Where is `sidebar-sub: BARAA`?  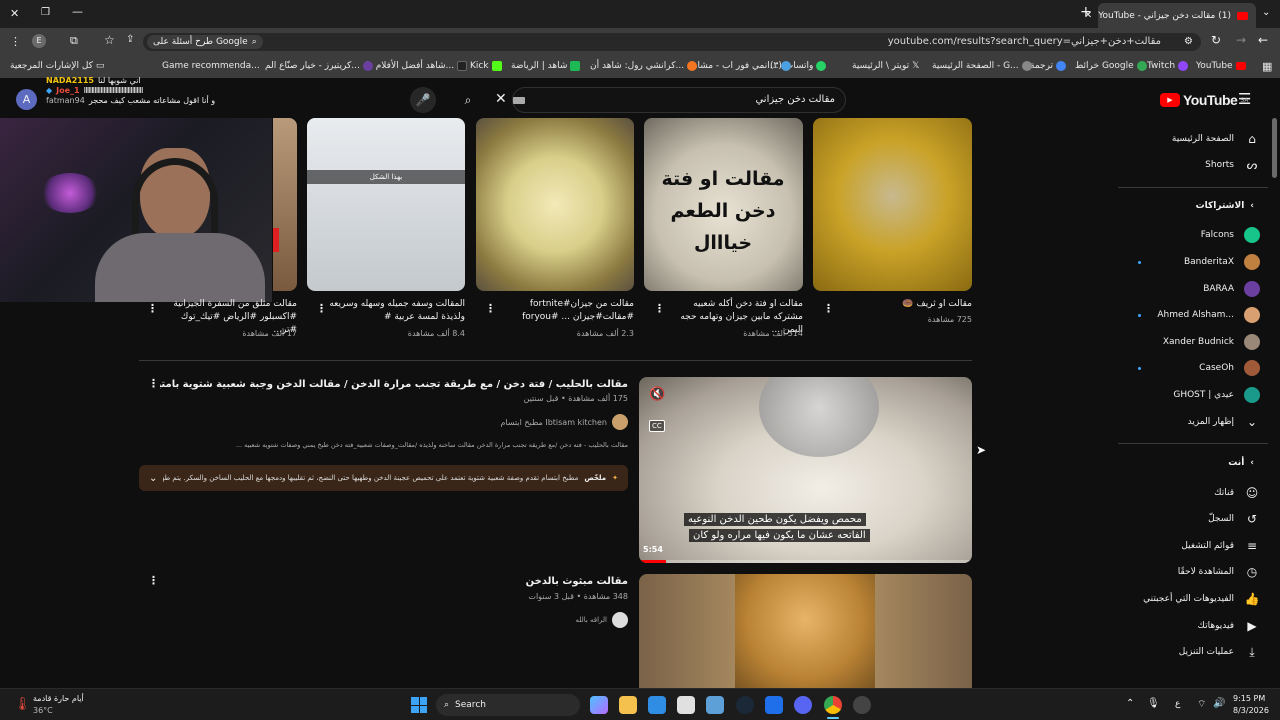 sidebar-sub: BARAA is located at coordinates (1187, 289).